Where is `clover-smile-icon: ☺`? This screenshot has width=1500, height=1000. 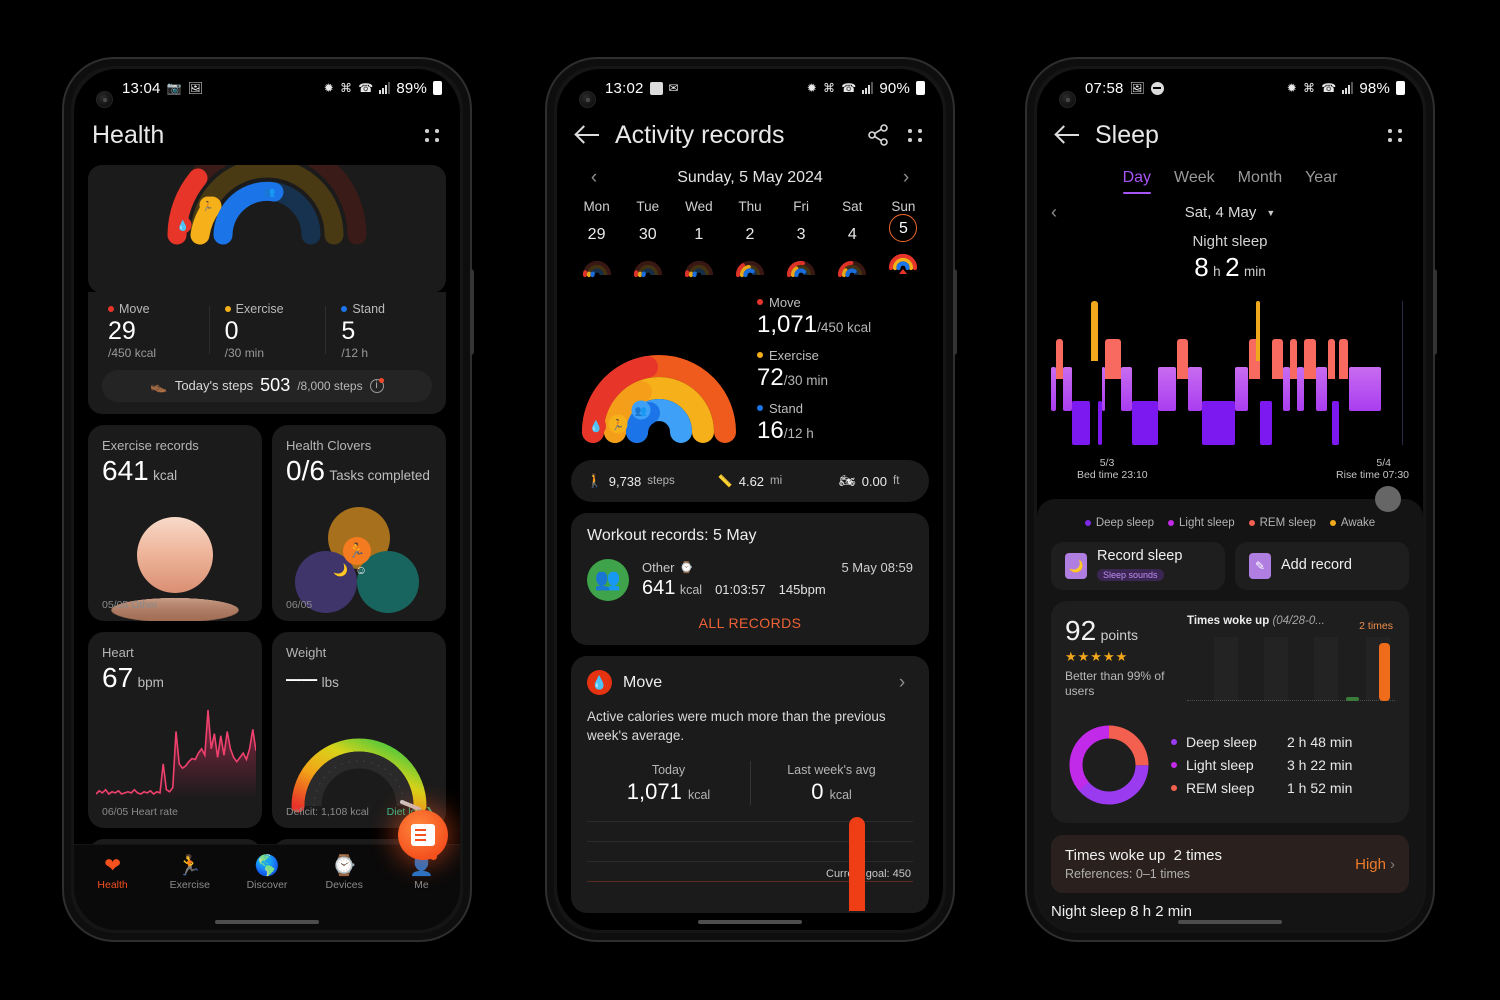 clover-smile-icon: ☺ is located at coordinates (361, 569).